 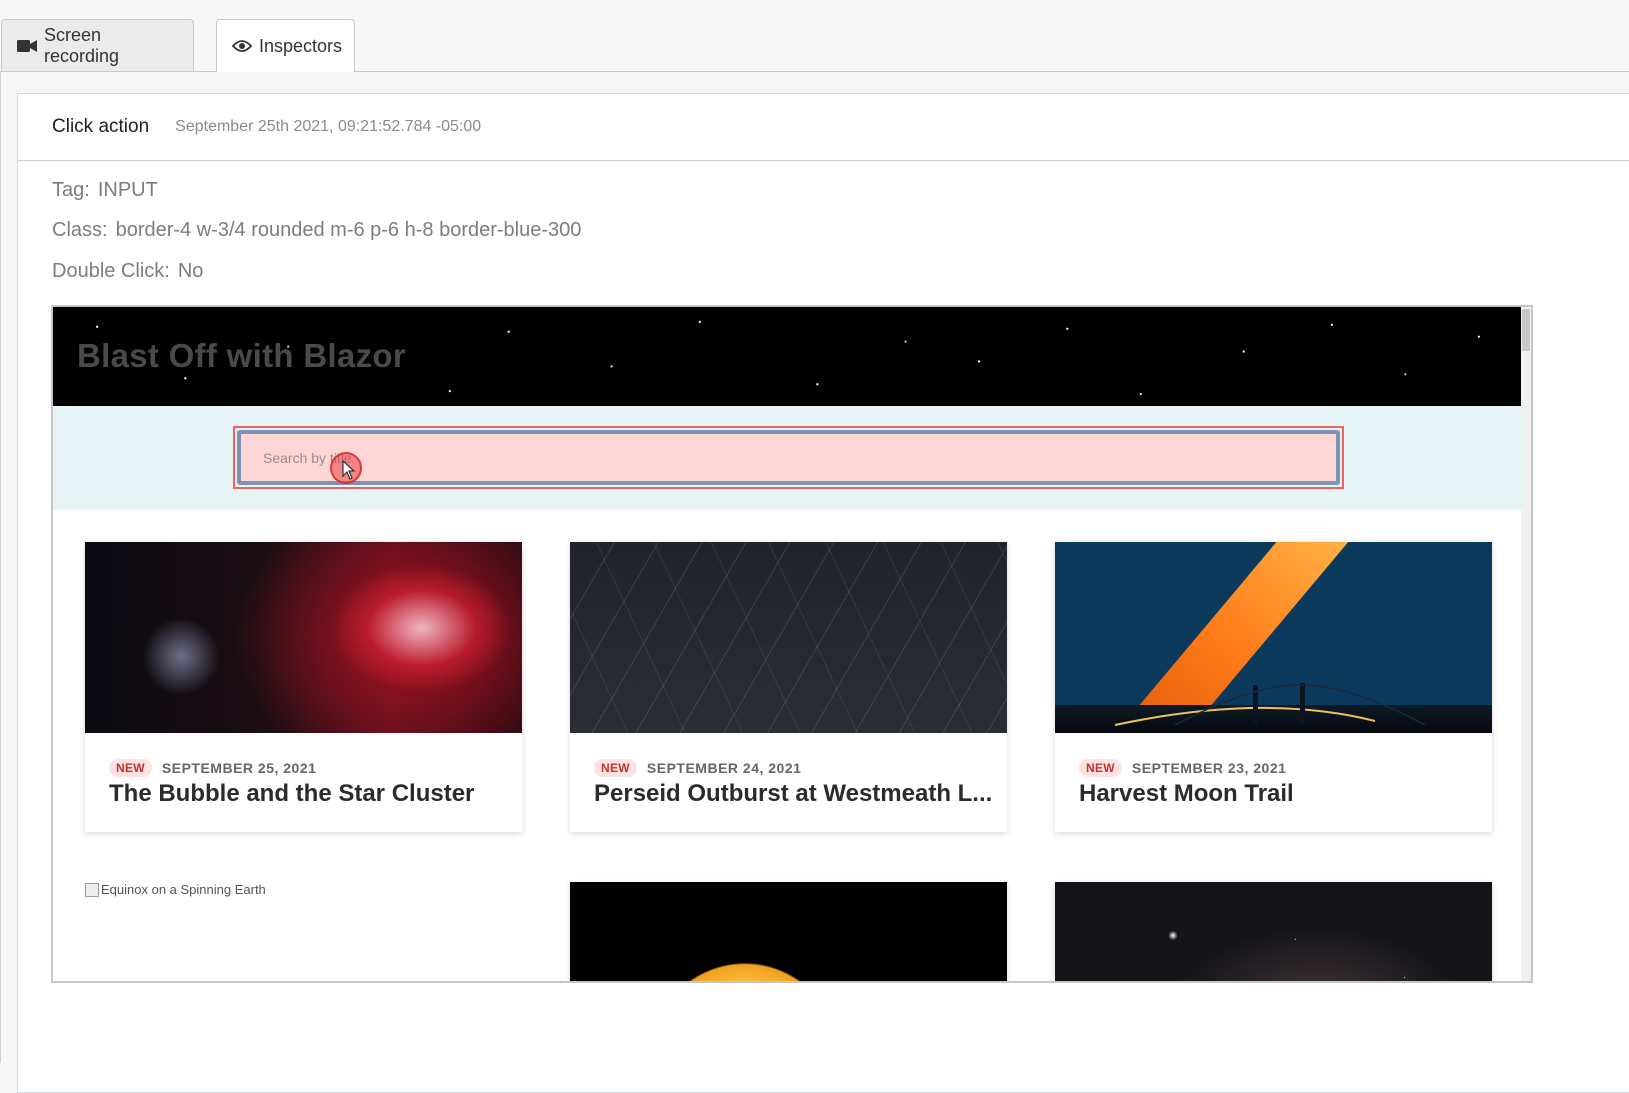 What do you see at coordinates (0, 567) in the screenshot?
I see `left-rule` at bounding box center [0, 567].